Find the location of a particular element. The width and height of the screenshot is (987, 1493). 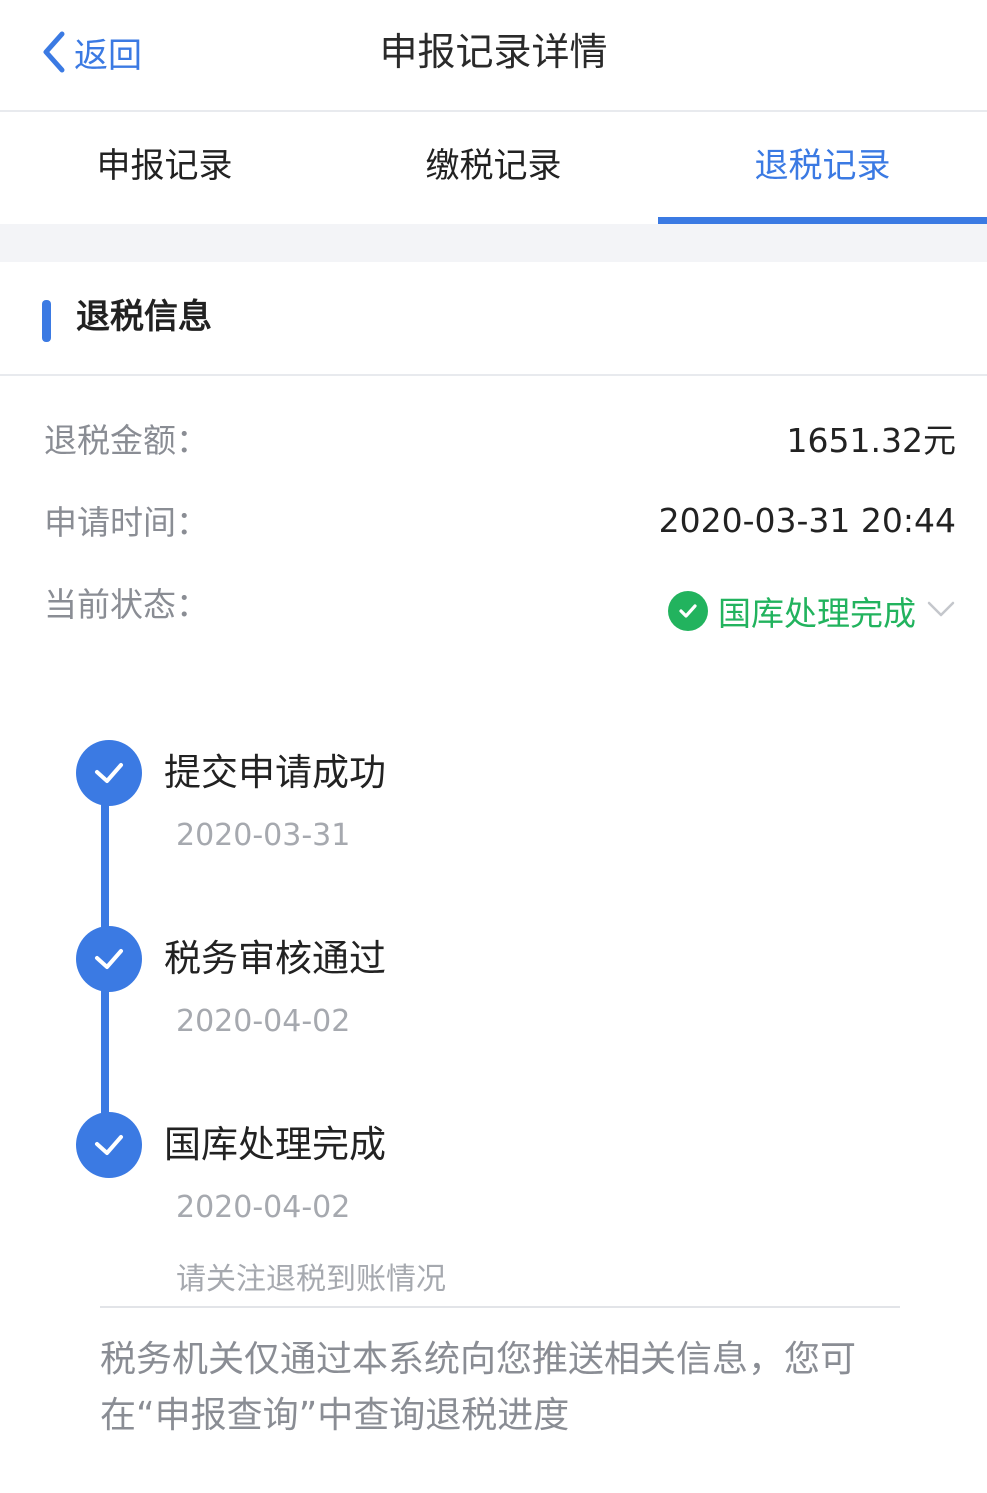

status-toggle: 国库处理完成 is located at coordinates (812, 611).